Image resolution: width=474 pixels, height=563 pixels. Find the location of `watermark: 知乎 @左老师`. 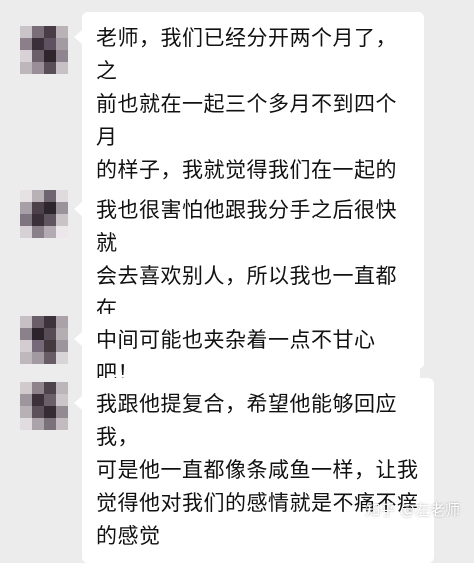

watermark: 知乎 @左老师 is located at coordinates (412, 510).